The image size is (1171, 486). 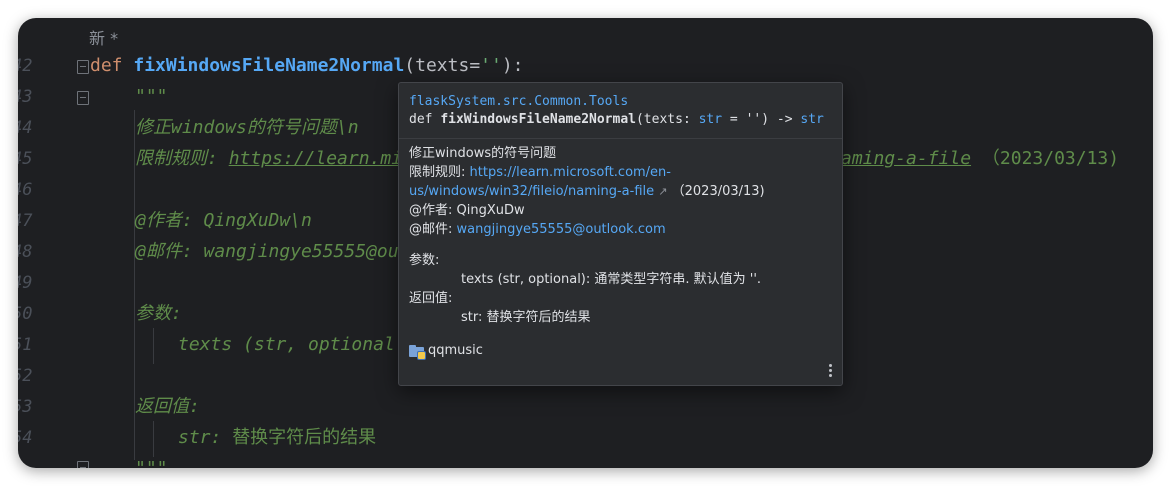 What do you see at coordinates (467, 210) in the screenshot?
I see `doc-author: @作者: QingXuDw` at bounding box center [467, 210].